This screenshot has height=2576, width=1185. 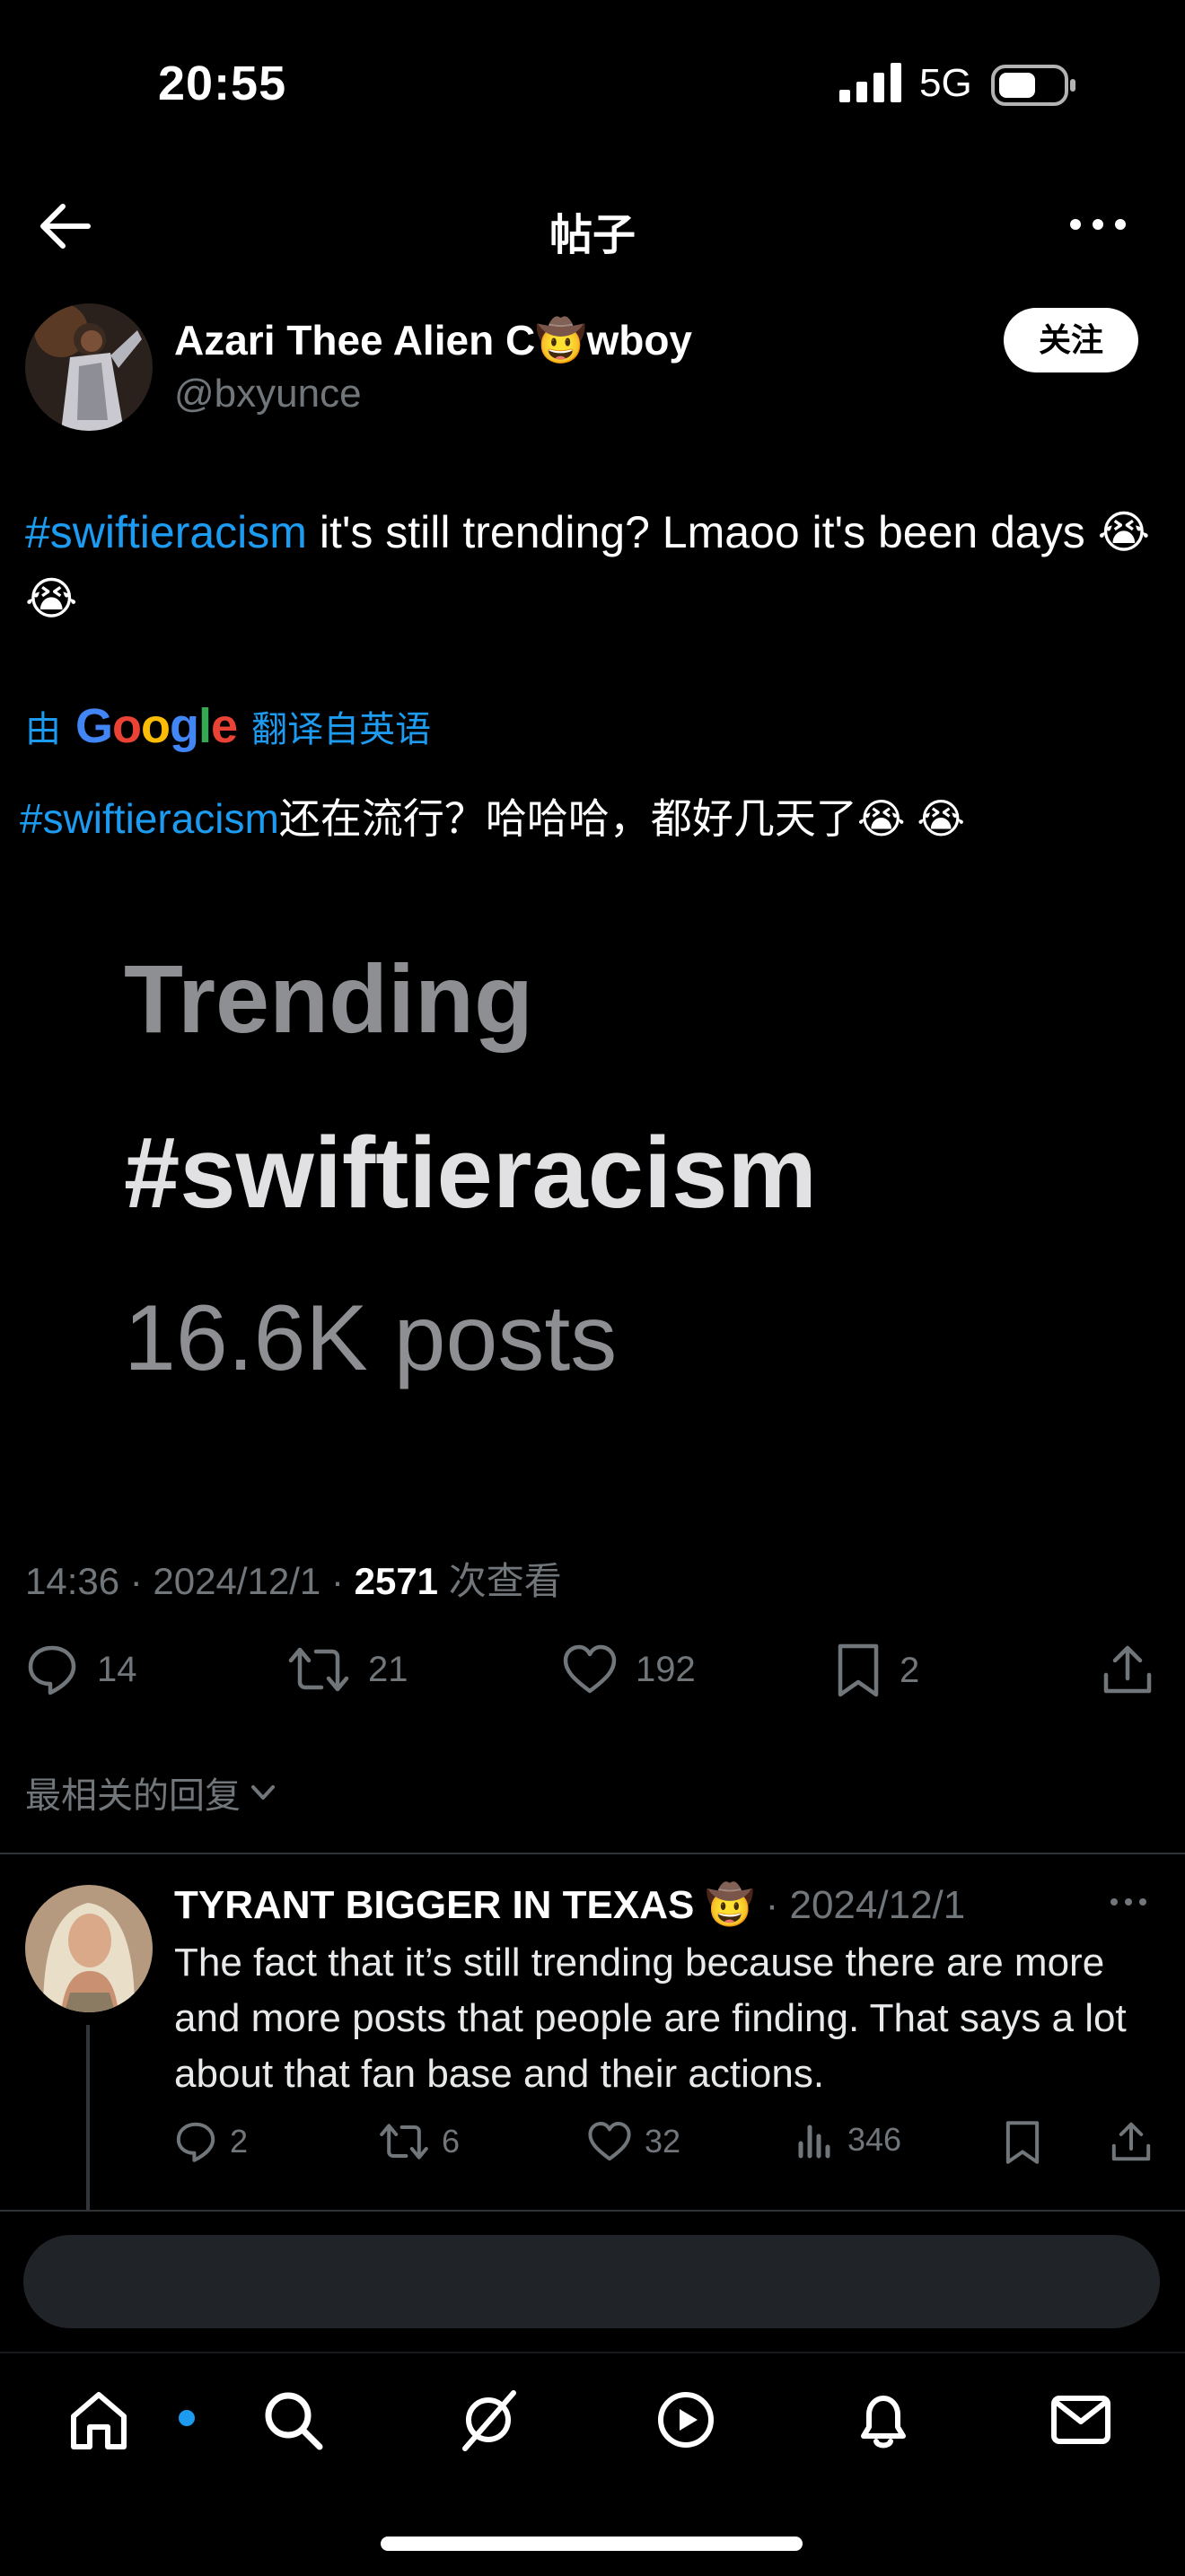 I want to click on reply-share-button, so click(x=1131, y=2141).